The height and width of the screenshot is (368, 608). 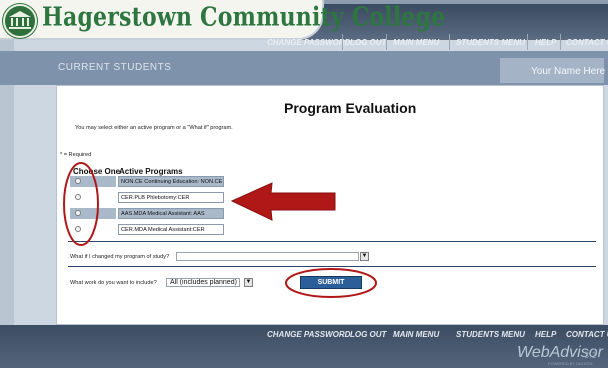 What do you see at coordinates (81, 204) in the screenshot?
I see `highlight-radio-column-circle` at bounding box center [81, 204].